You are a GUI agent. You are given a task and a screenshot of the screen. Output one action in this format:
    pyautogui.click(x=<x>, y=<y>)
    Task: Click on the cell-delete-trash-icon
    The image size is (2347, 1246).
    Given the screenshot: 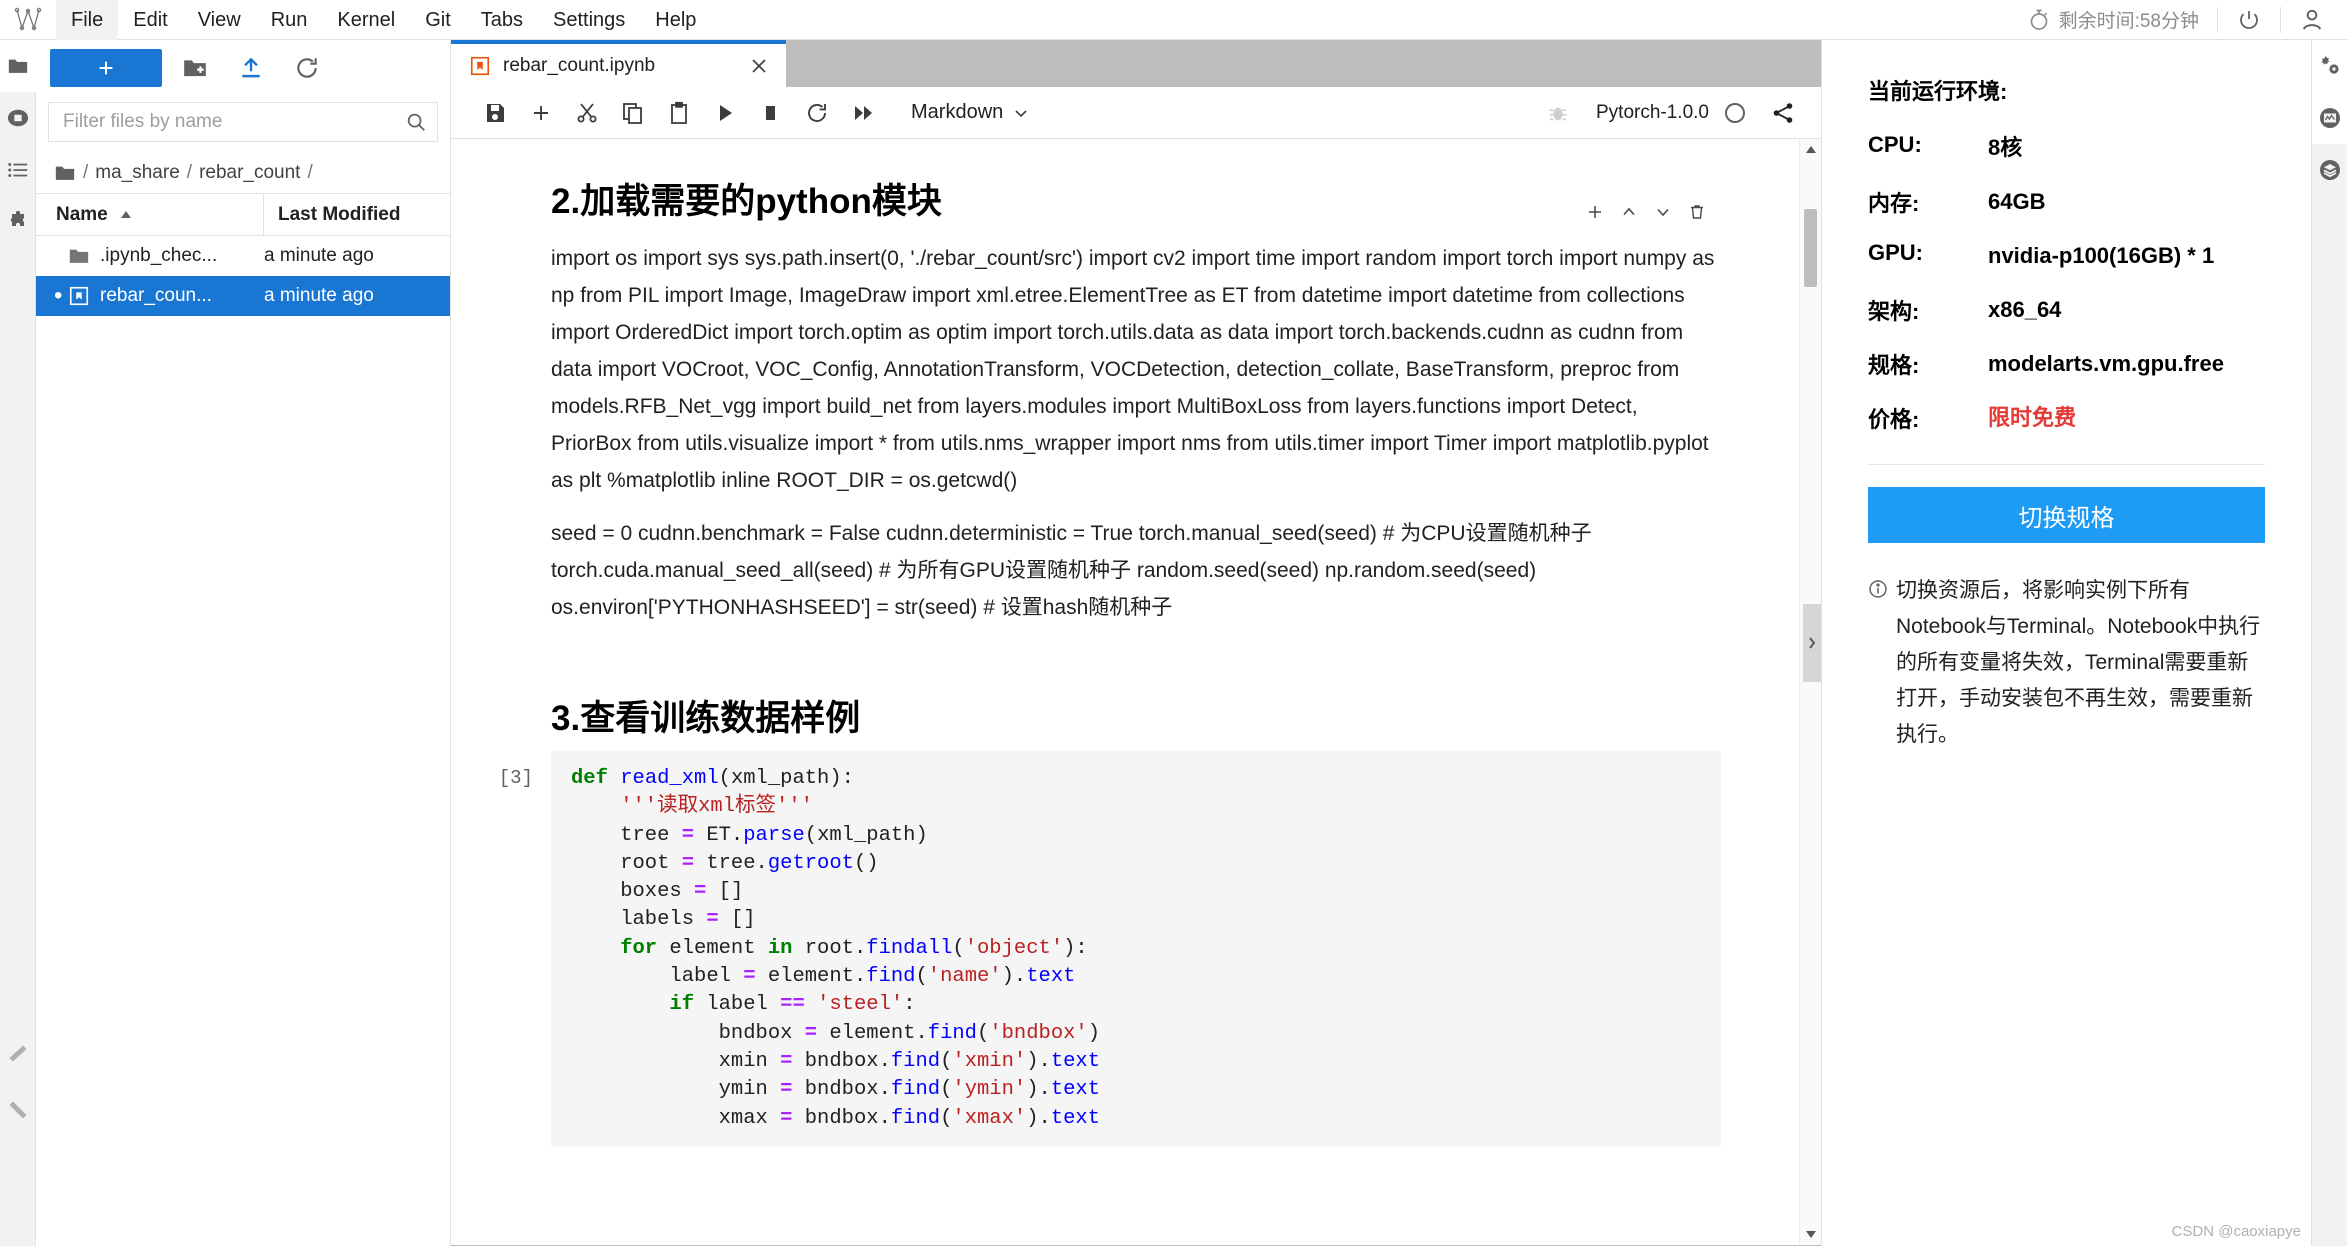 What is the action you would take?
    pyautogui.click(x=1697, y=212)
    